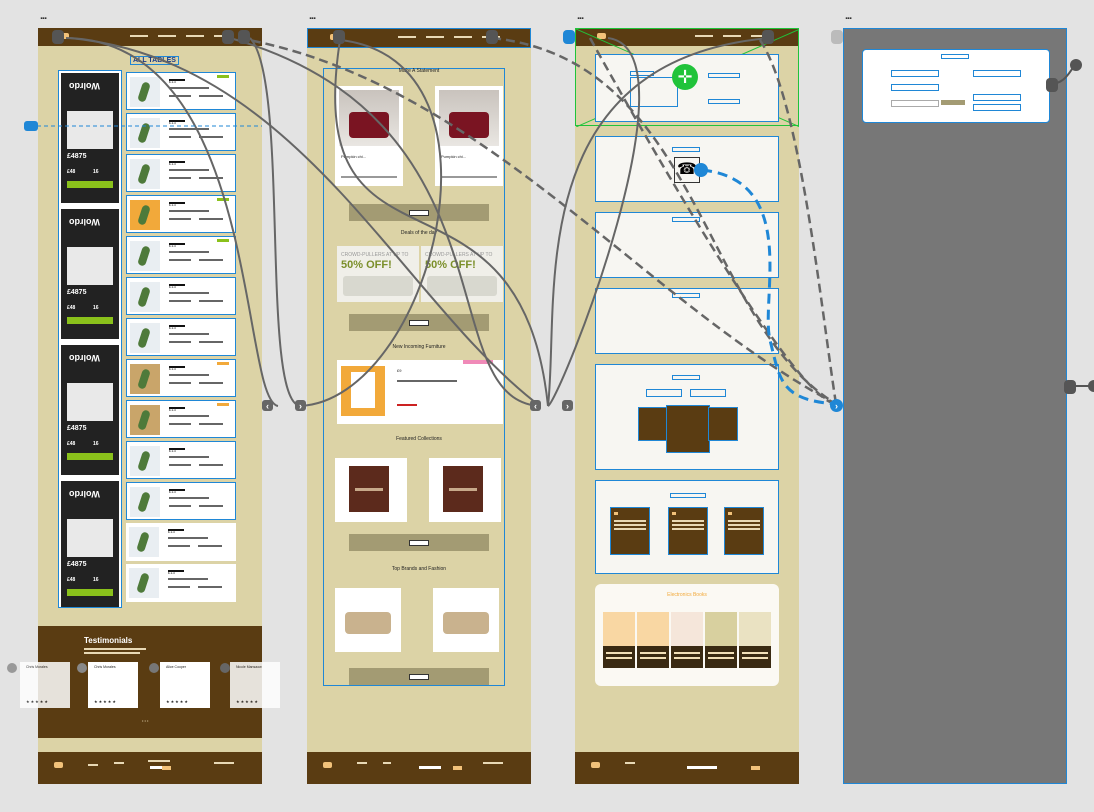 The width and height of the screenshot is (1094, 812). I want to click on testimonial-card: Nicole Mansaow ★★★★★, so click(255, 685).